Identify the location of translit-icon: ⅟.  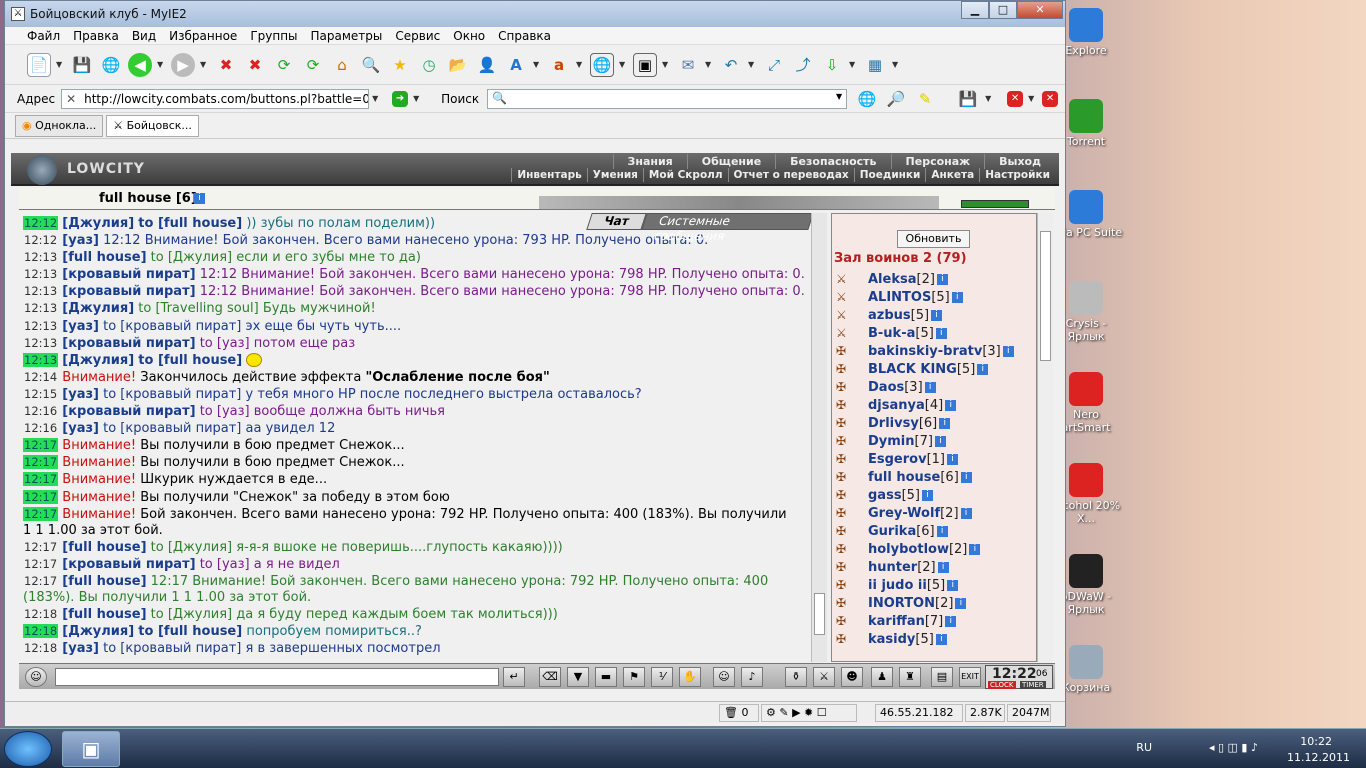
(662, 677).